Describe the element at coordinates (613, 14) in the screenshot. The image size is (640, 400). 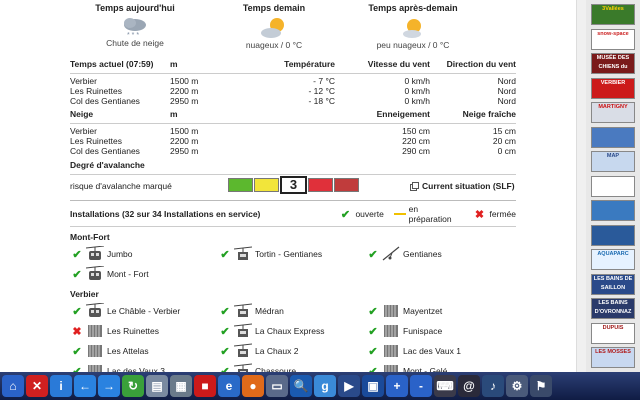
I see `sidebar-ad: 3Vallées` at that location.